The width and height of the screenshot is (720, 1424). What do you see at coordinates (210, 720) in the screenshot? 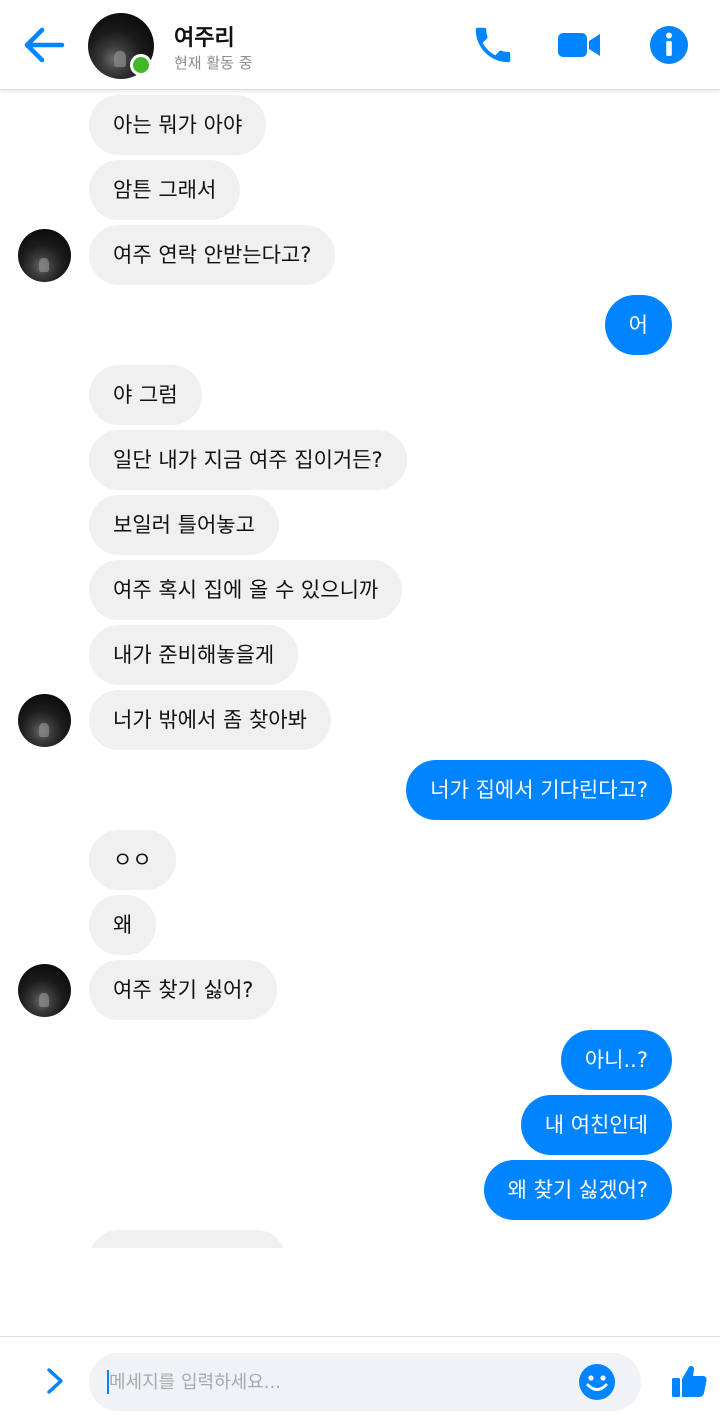
I see `incoming-message-bubble: 너가 밖에서 좀 찾아봐` at bounding box center [210, 720].